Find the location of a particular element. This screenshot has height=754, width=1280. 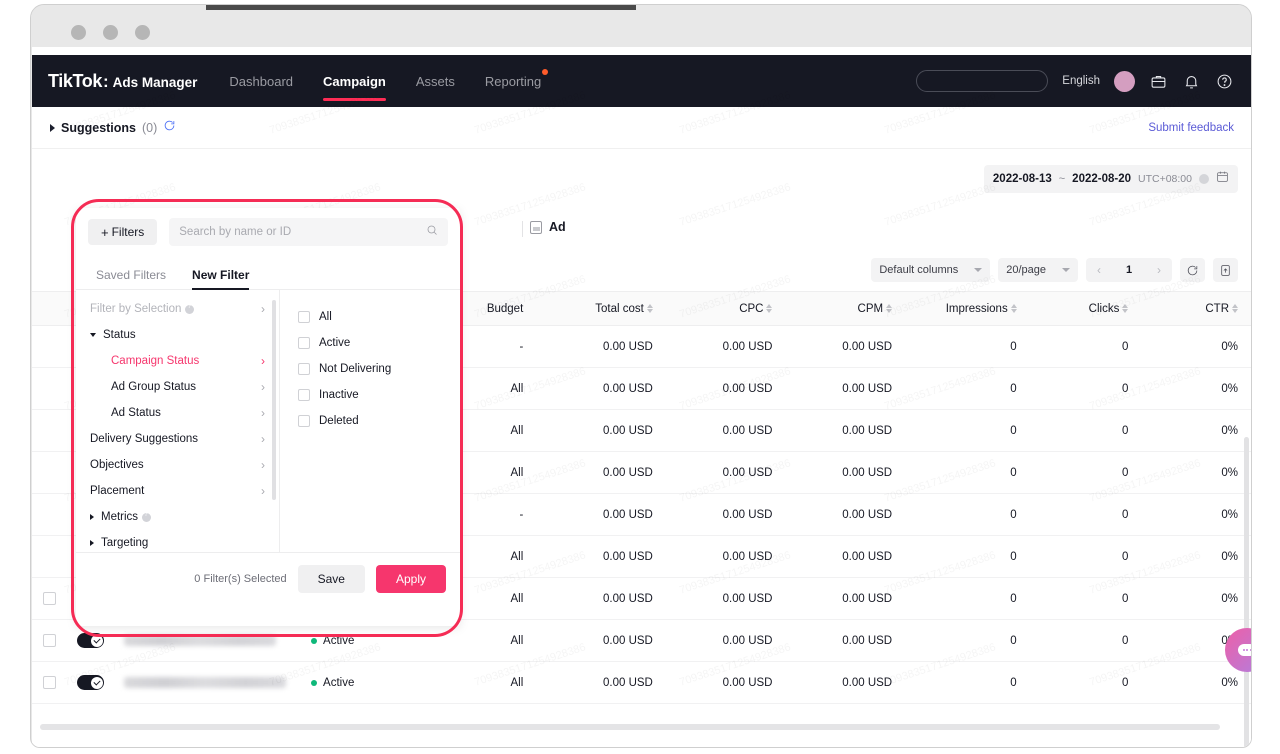

minimize-dot is located at coordinates (110, 32).